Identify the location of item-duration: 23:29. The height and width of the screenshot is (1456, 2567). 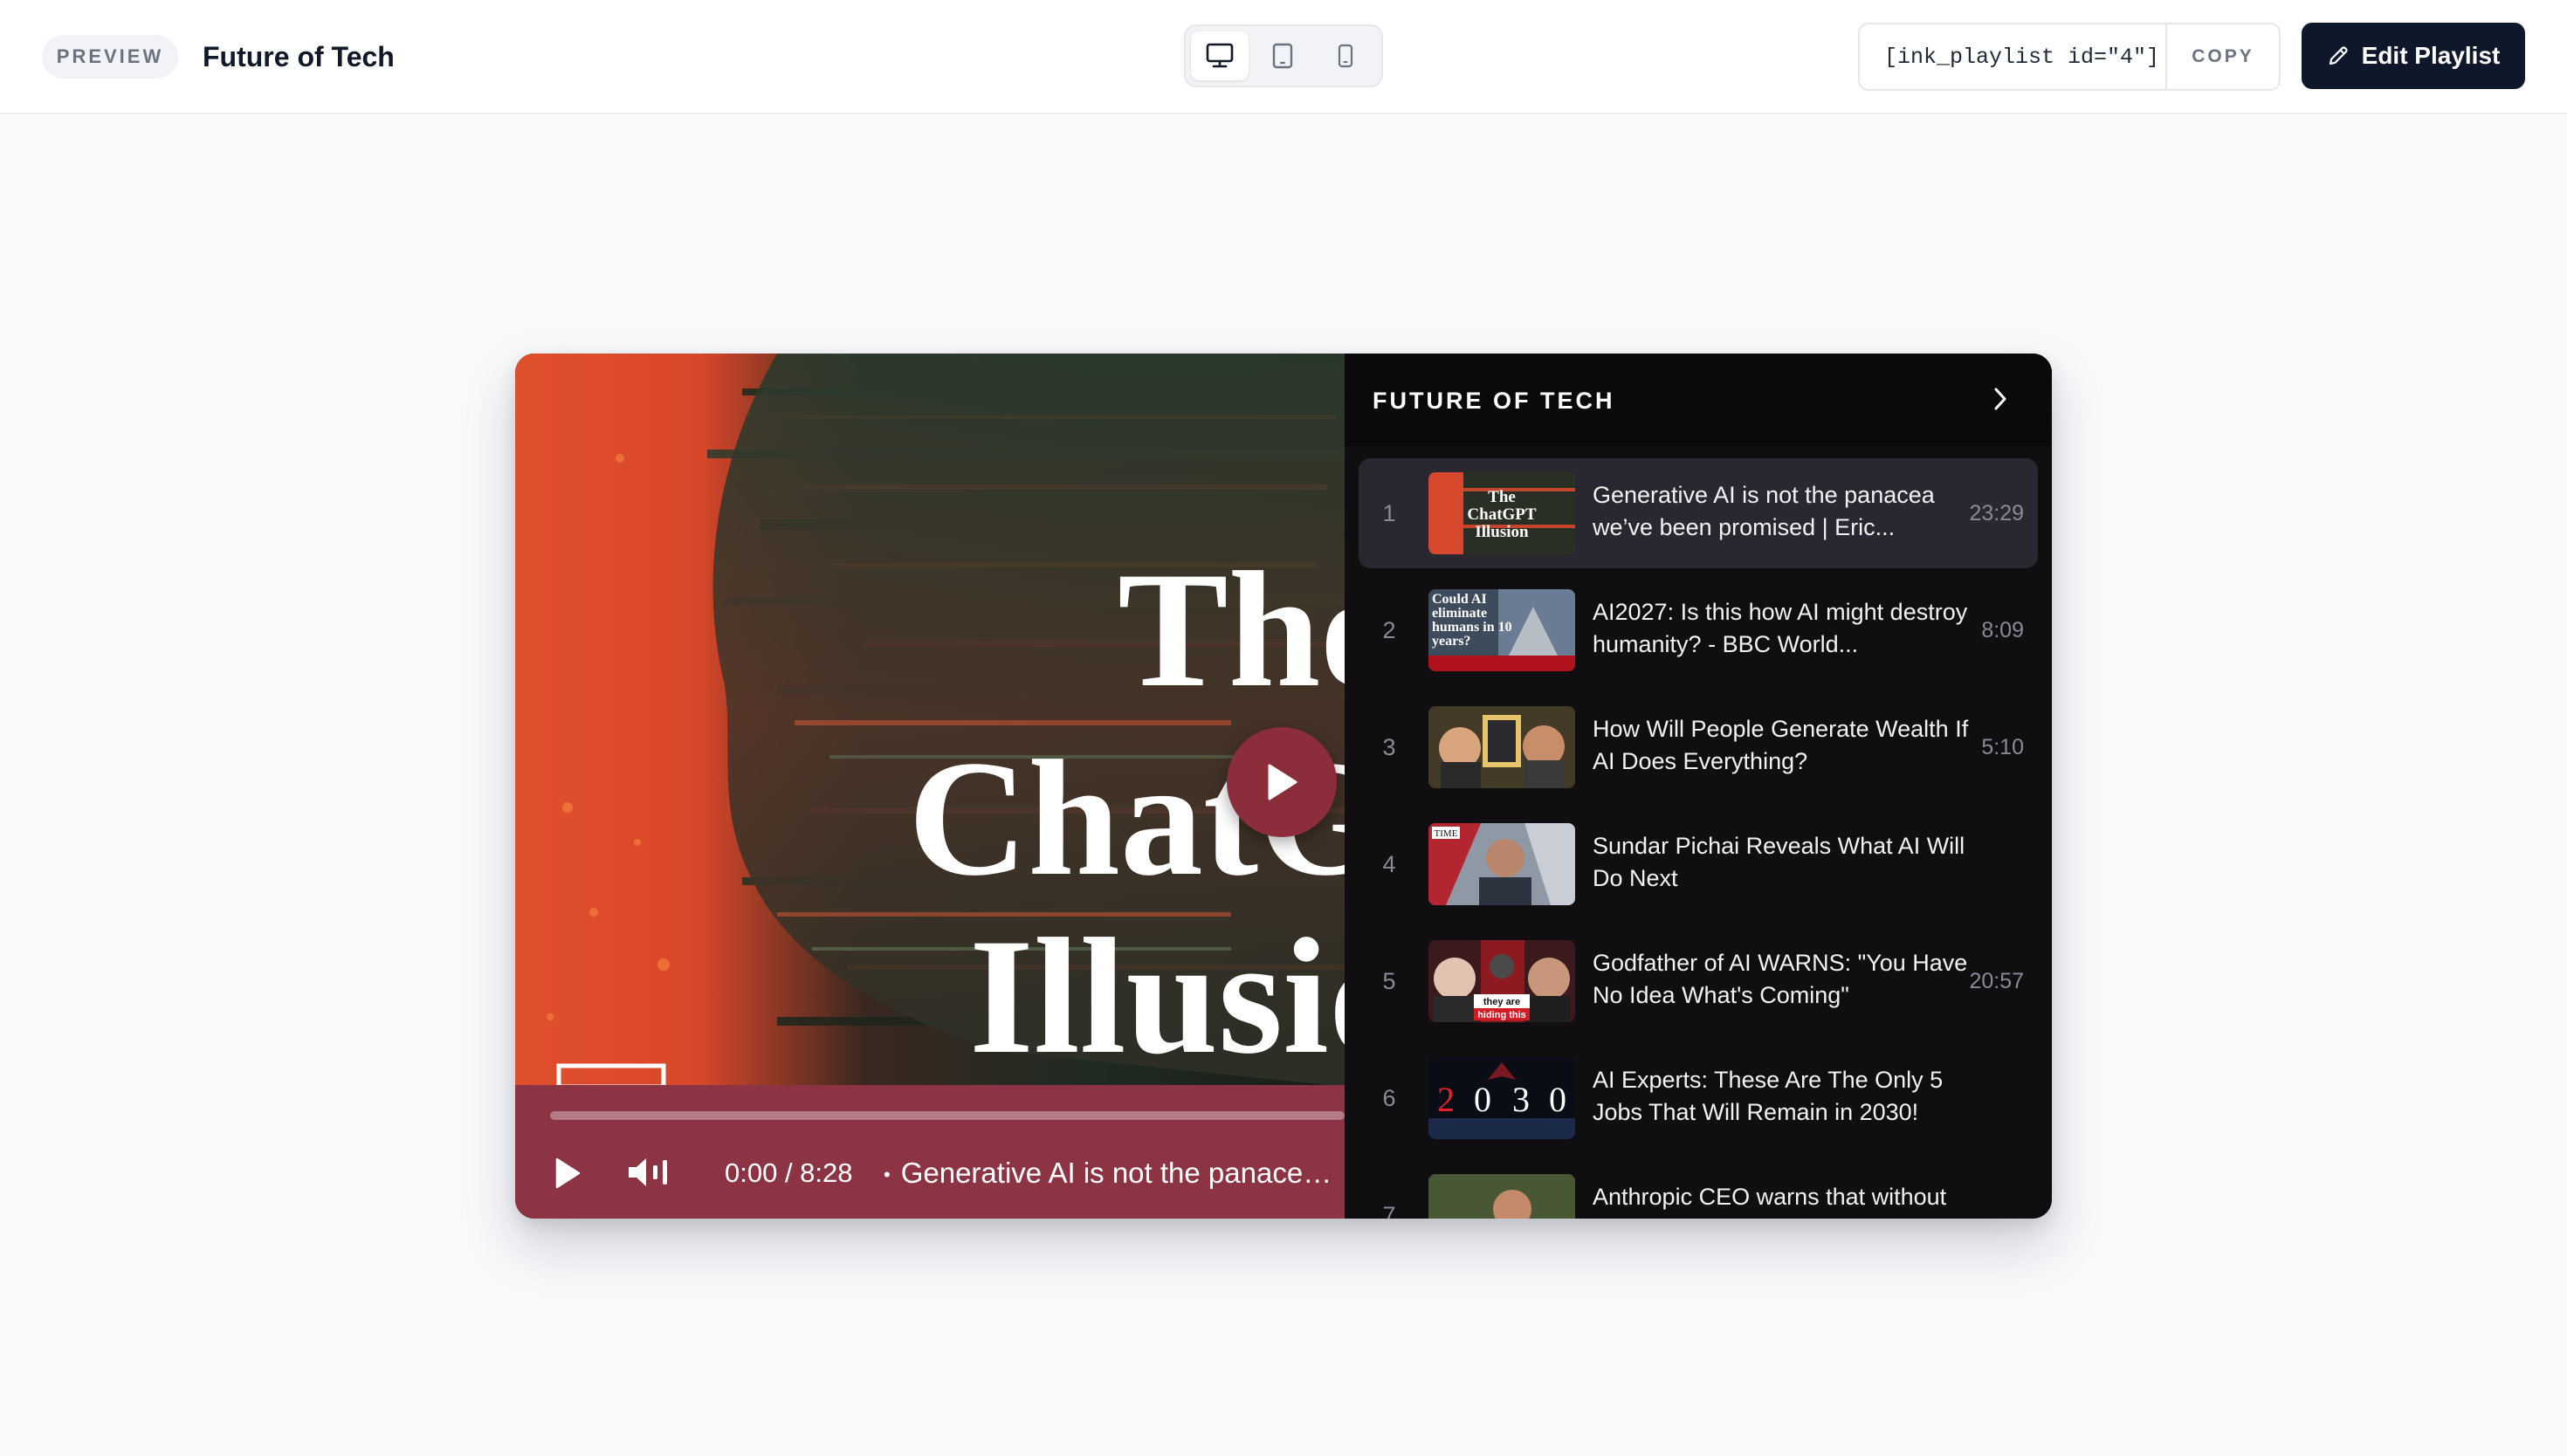
(1996, 513).